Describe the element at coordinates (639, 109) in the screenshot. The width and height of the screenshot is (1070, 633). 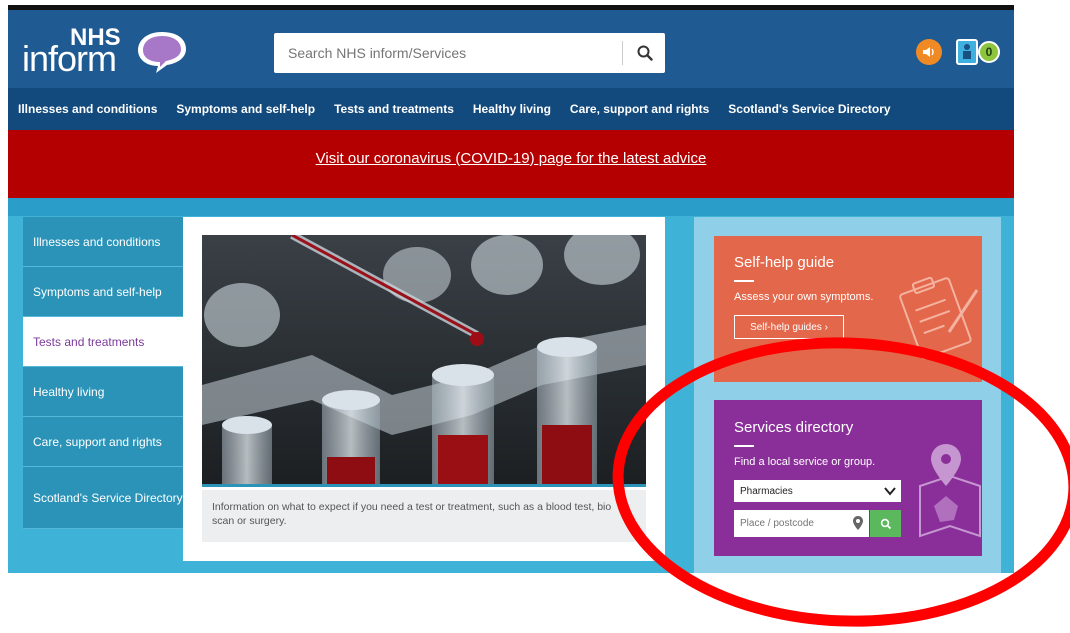
I see `nav-care-support: Care, support and rights` at that location.